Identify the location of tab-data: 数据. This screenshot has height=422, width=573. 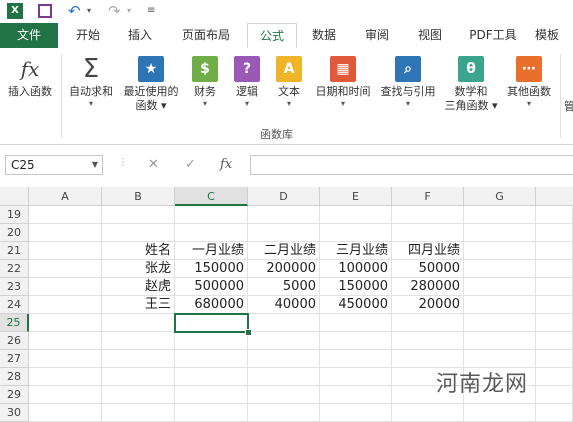
(324, 35).